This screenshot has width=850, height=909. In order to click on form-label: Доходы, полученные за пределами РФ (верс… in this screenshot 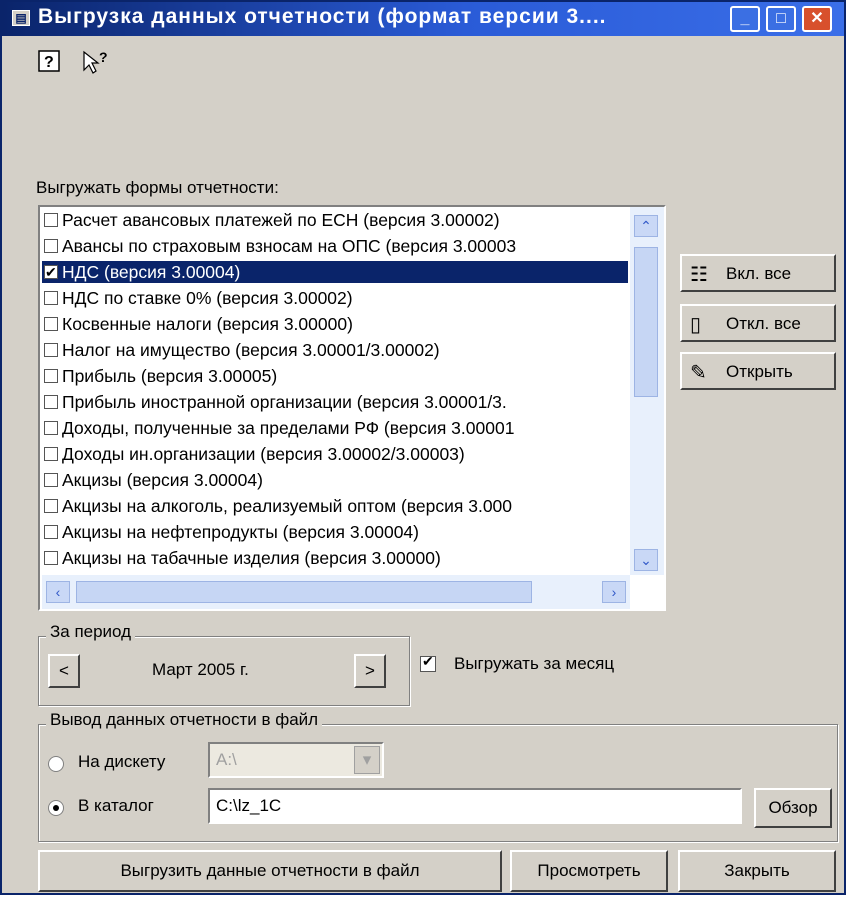, I will do `click(288, 428)`.